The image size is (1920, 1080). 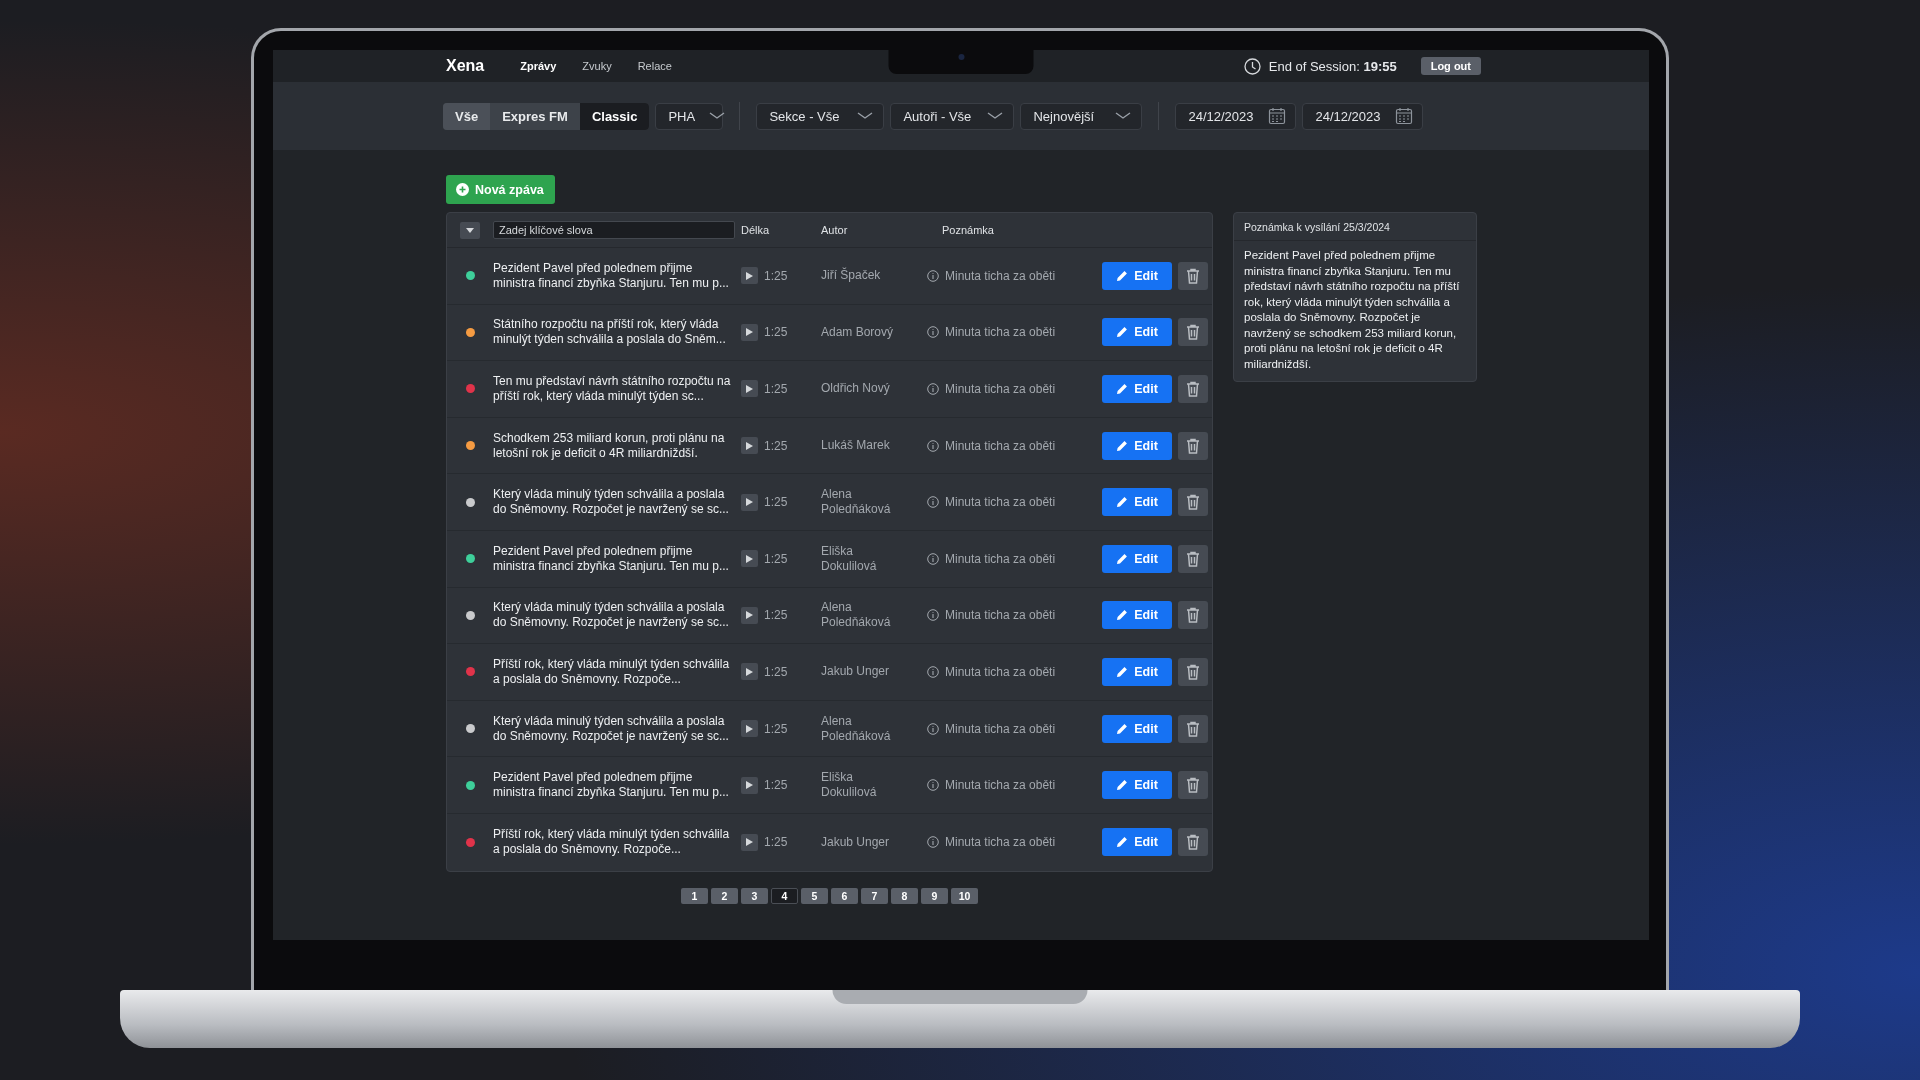 What do you see at coordinates (820, 116) in the screenshot?
I see `filter-dropdown: Sekce - Vše` at bounding box center [820, 116].